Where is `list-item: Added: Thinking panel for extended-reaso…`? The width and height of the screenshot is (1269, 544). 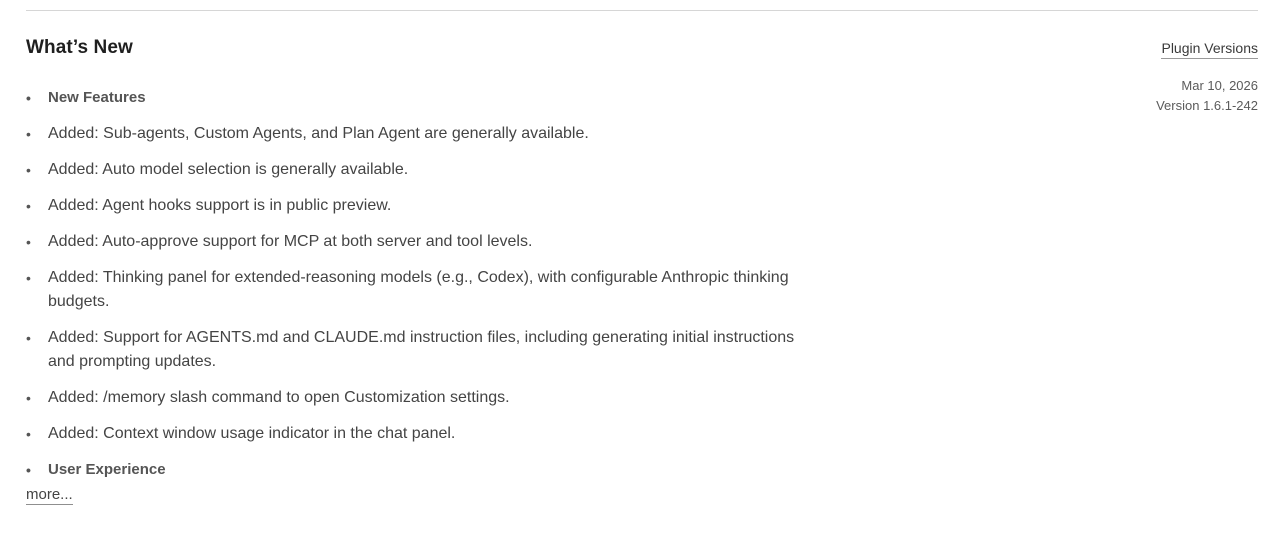
list-item: Added: Thinking panel for extended-reaso… is located at coordinates (416, 290).